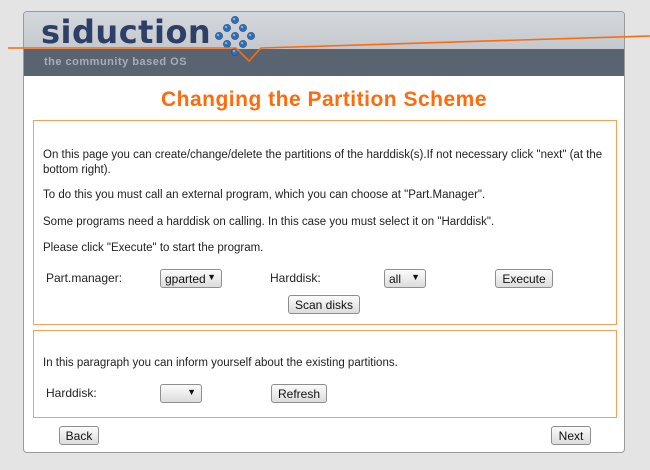 This screenshot has height=470, width=650. I want to click on harddisk-label: Harddisk:, so click(295, 278).